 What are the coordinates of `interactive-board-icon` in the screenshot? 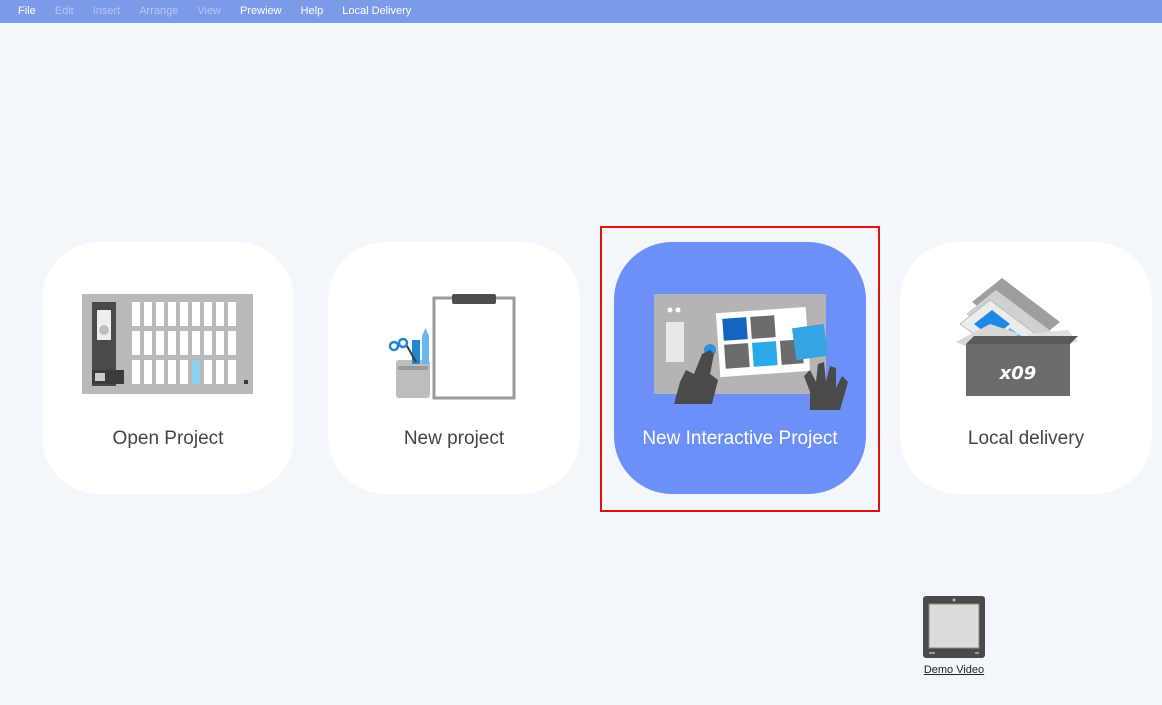 It's located at (751, 352).